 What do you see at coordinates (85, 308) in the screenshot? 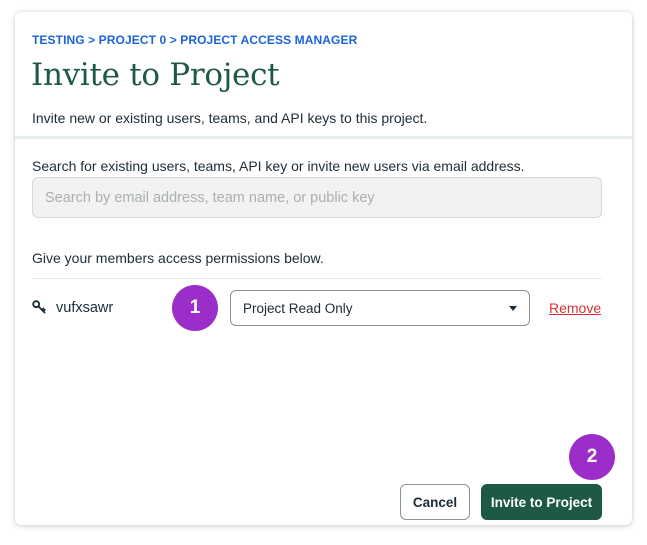
I see `member-name: vufxsawr` at bounding box center [85, 308].